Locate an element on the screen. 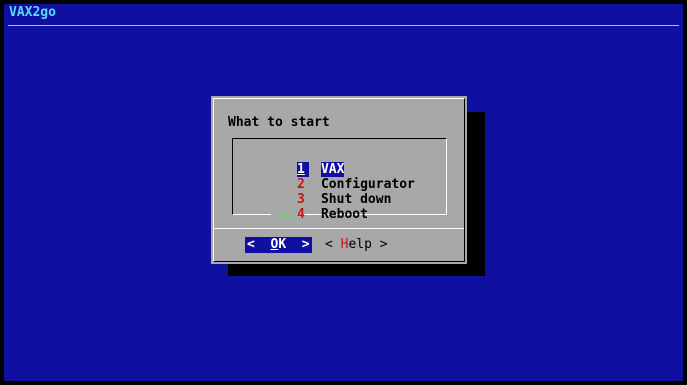 Image resolution: width=687 pixels, height=385 pixels. ok-button: < OK > is located at coordinates (278, 245).